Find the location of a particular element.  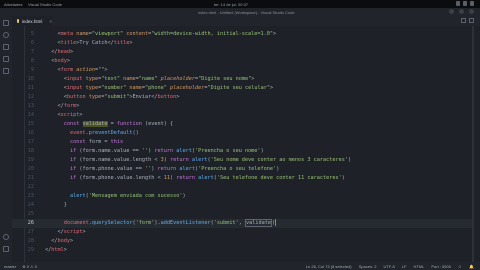

more-actions-icon is located at coordinates (471, 20).